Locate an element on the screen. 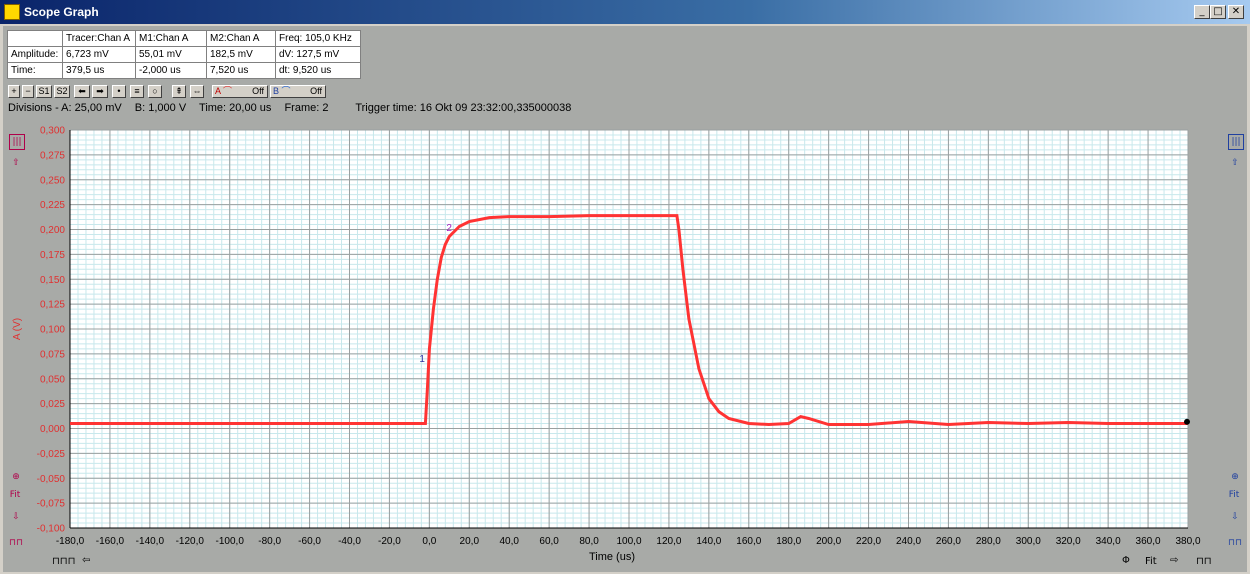 Image resolution: width=1250 pixels, height=574 pixels. x-tick-label: -60,0 is located at coordinates (309, 541).